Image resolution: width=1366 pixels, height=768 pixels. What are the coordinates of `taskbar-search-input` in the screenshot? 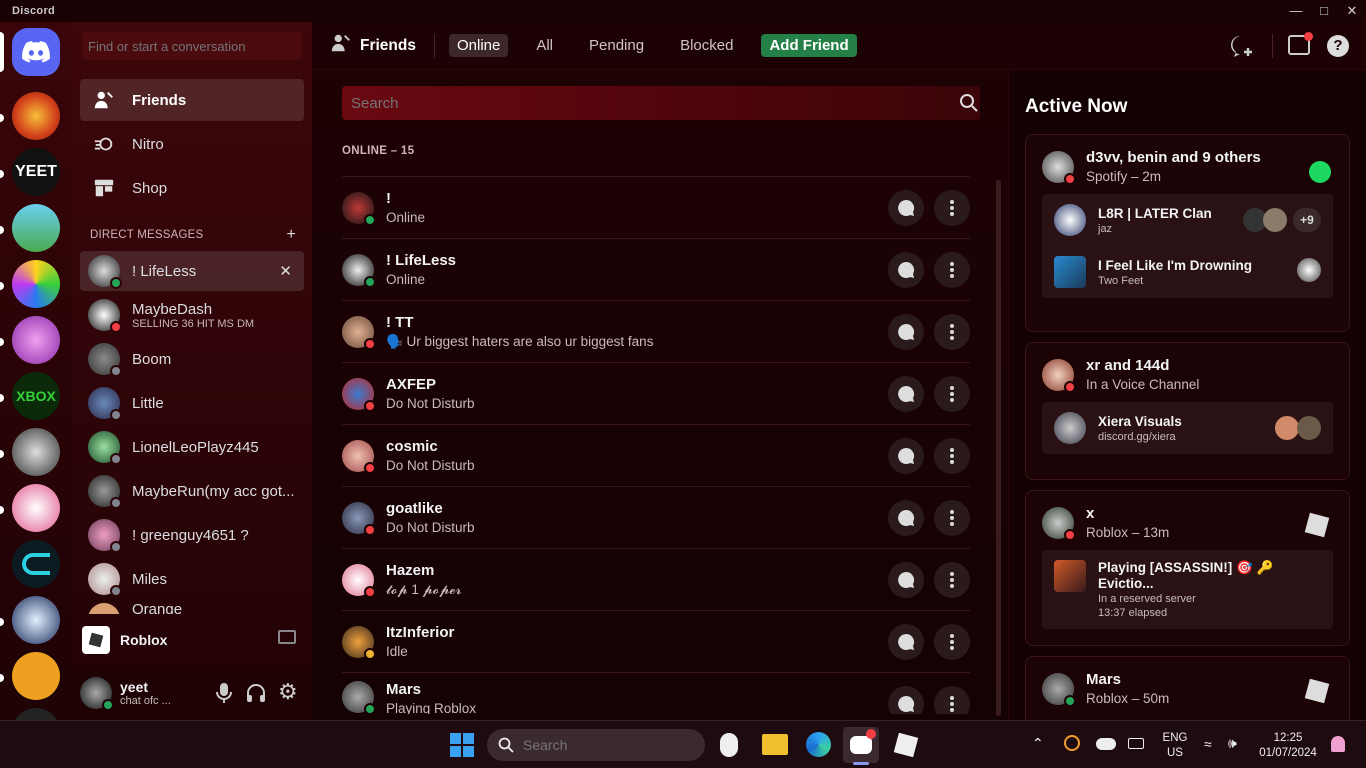 It's located at (596, 745).